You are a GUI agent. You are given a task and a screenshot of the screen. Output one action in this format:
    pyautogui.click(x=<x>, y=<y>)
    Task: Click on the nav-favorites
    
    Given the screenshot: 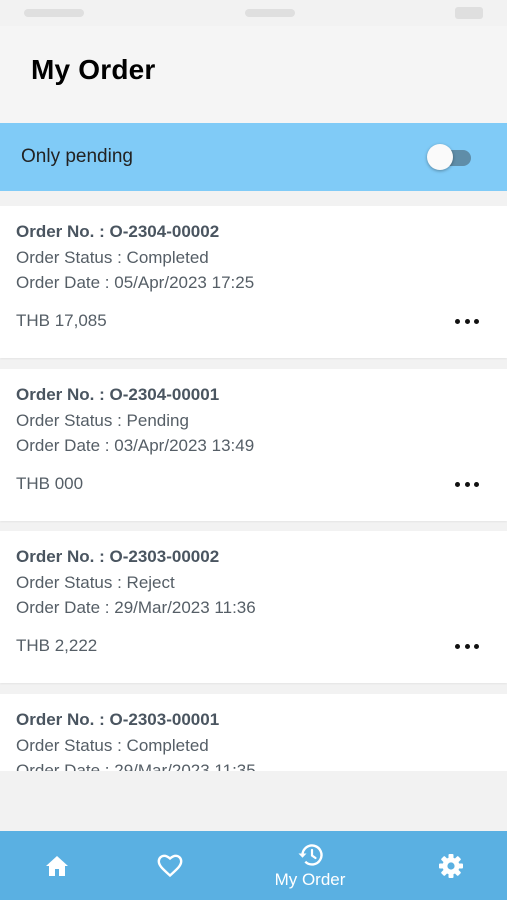 What is the action you would take?
    pyautogui.click(x=170, y=865)
    